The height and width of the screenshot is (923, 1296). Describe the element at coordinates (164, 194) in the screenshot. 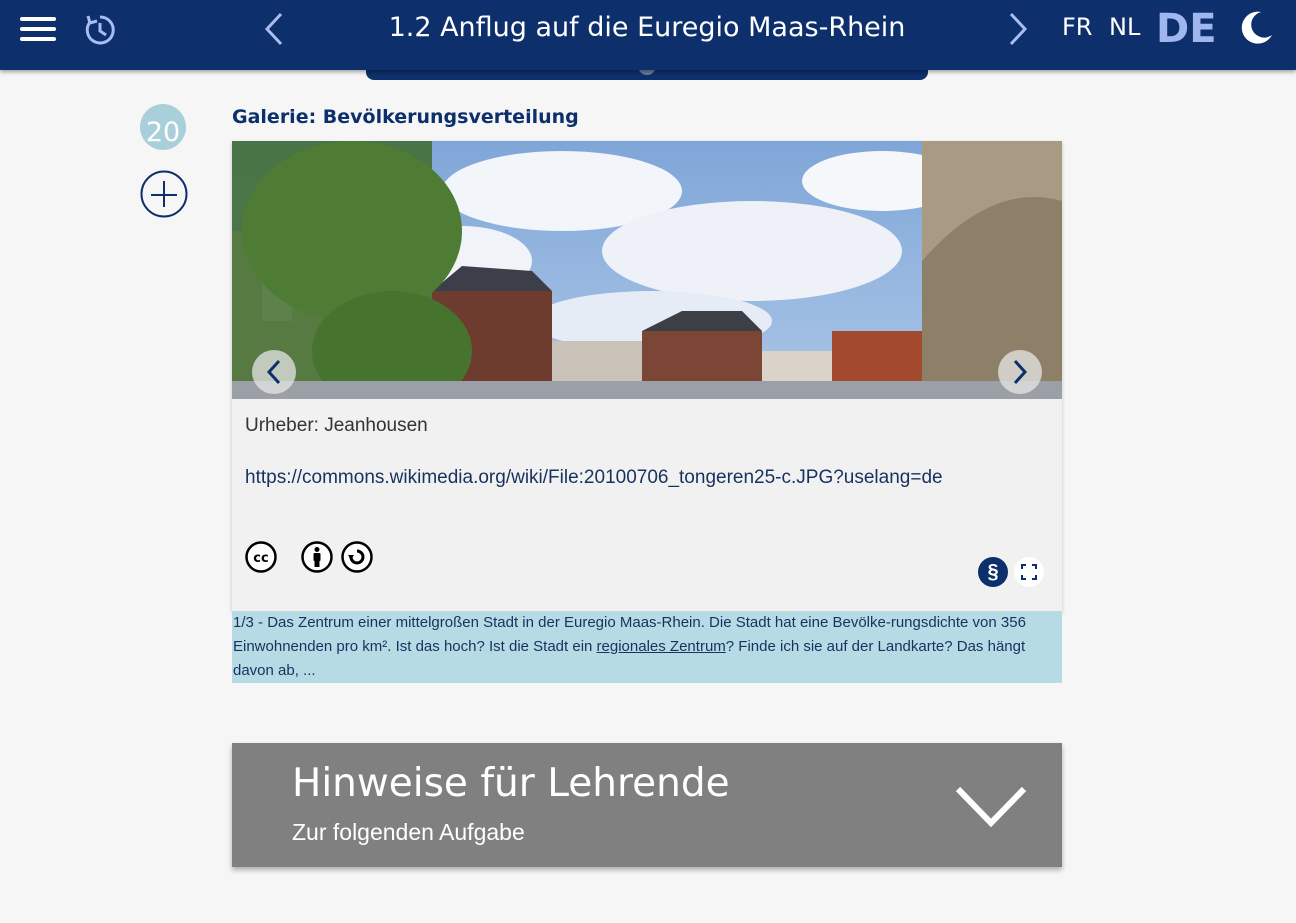

I see `add-circle-icon` at that location.